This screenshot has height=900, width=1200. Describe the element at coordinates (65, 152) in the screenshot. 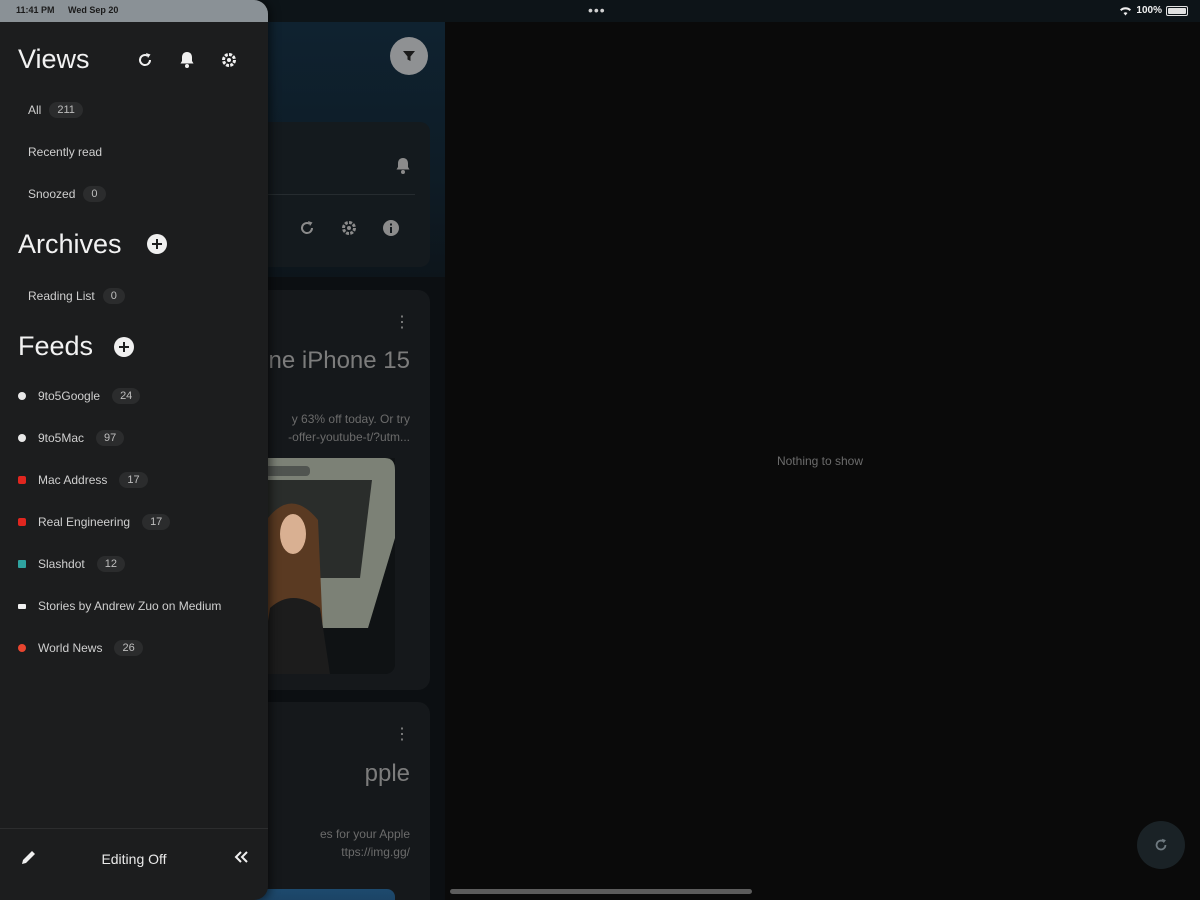

I see `view-label: Recently read` at that location.